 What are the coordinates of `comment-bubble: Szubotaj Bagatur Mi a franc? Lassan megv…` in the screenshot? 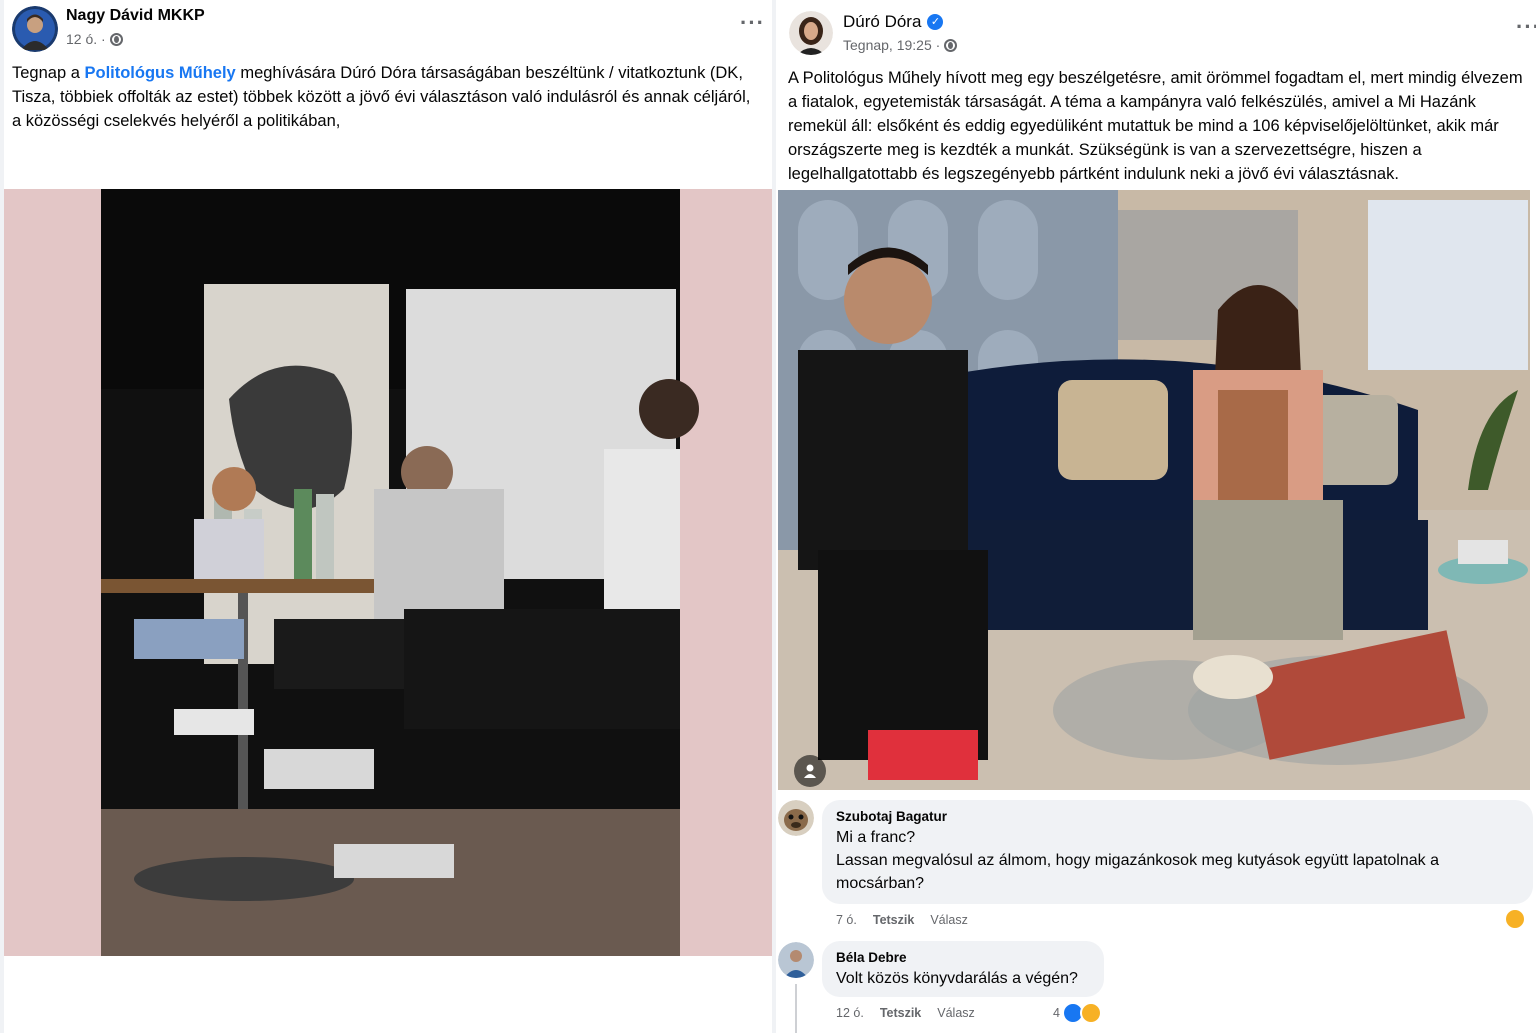 It's located at (1177, 852).